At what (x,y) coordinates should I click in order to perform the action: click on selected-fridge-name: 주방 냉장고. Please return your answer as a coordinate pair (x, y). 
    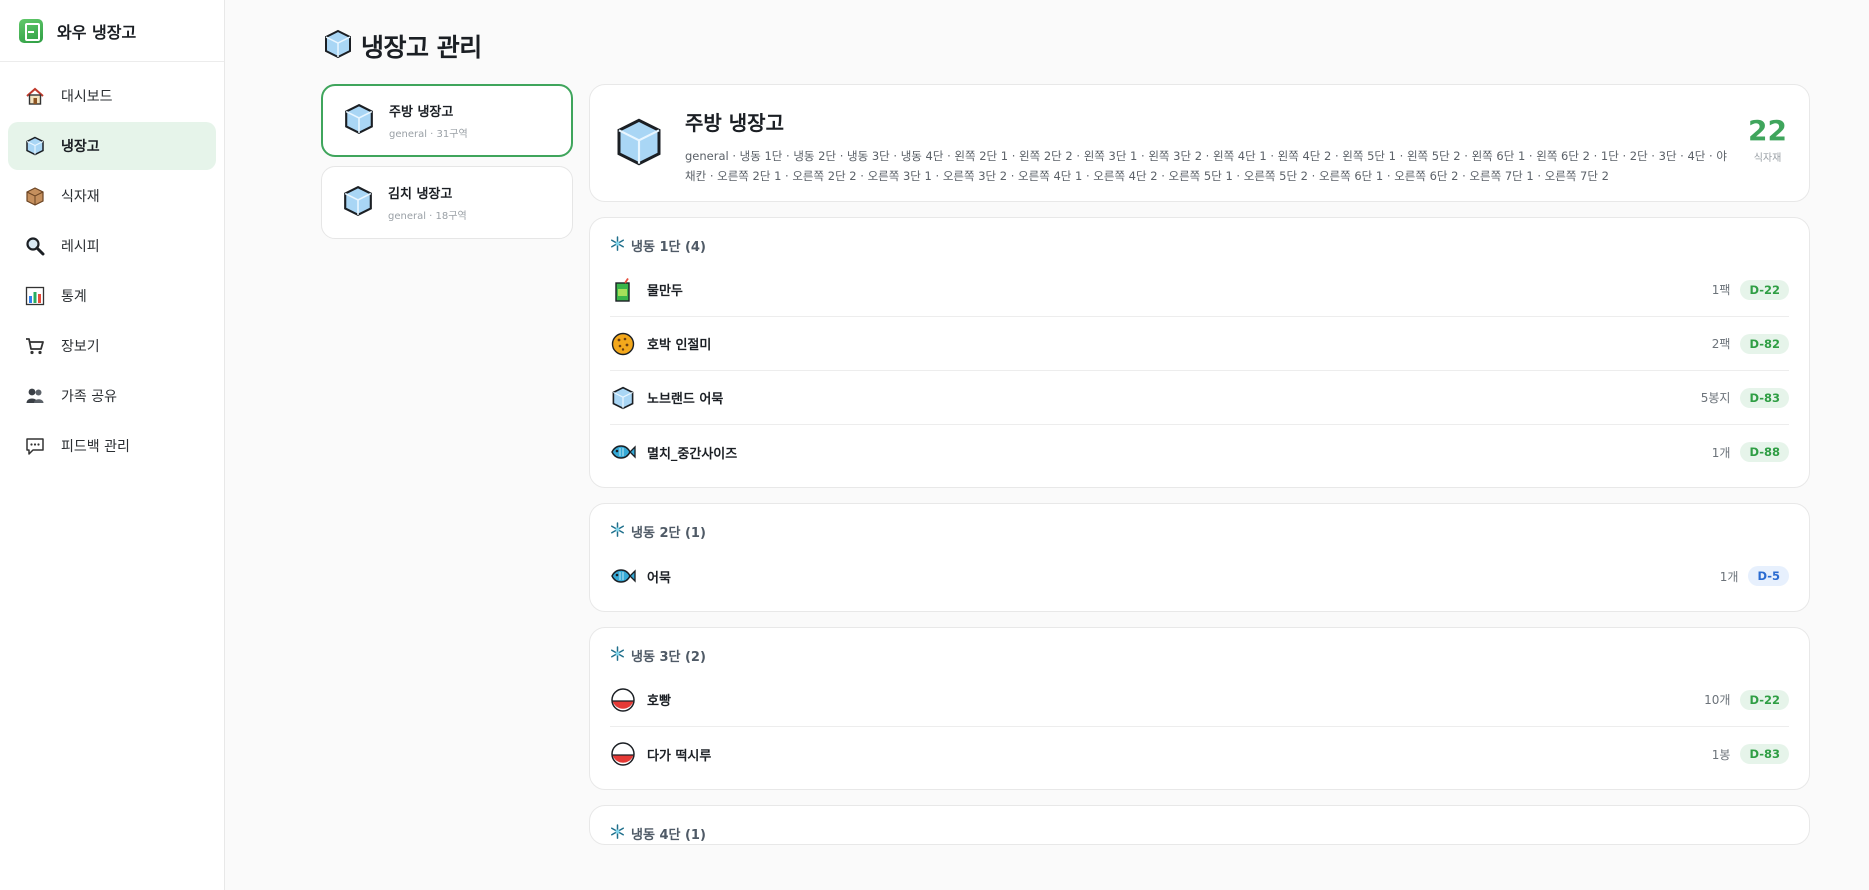
    Looking at the image, I should click on (734, 123).